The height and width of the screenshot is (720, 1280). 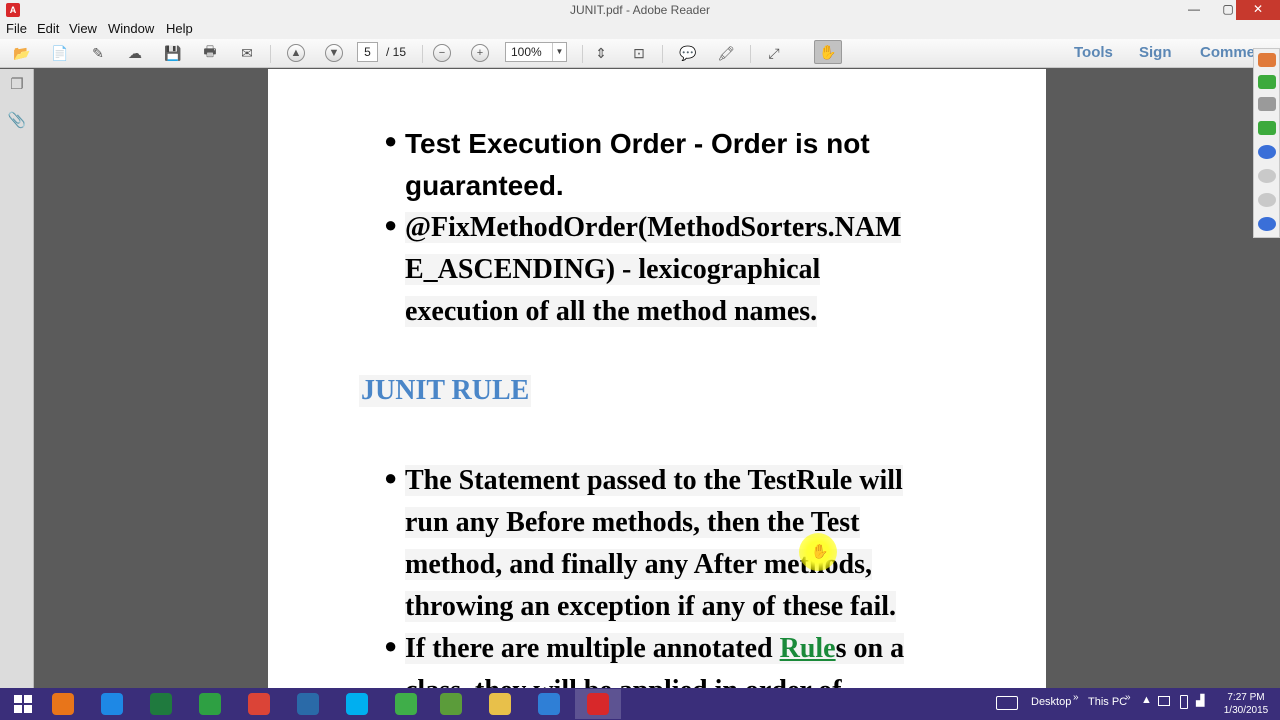 What do you see at coordinates (559, 52) in the screenshot?
I see `chevron-down-icon: ▼` at bounding box center [559, 52].